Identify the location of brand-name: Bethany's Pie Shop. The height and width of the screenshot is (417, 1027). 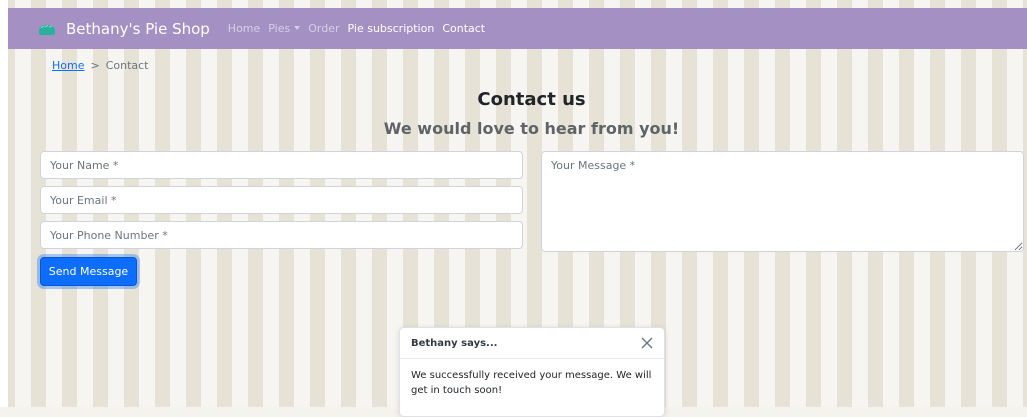
(138, 28).